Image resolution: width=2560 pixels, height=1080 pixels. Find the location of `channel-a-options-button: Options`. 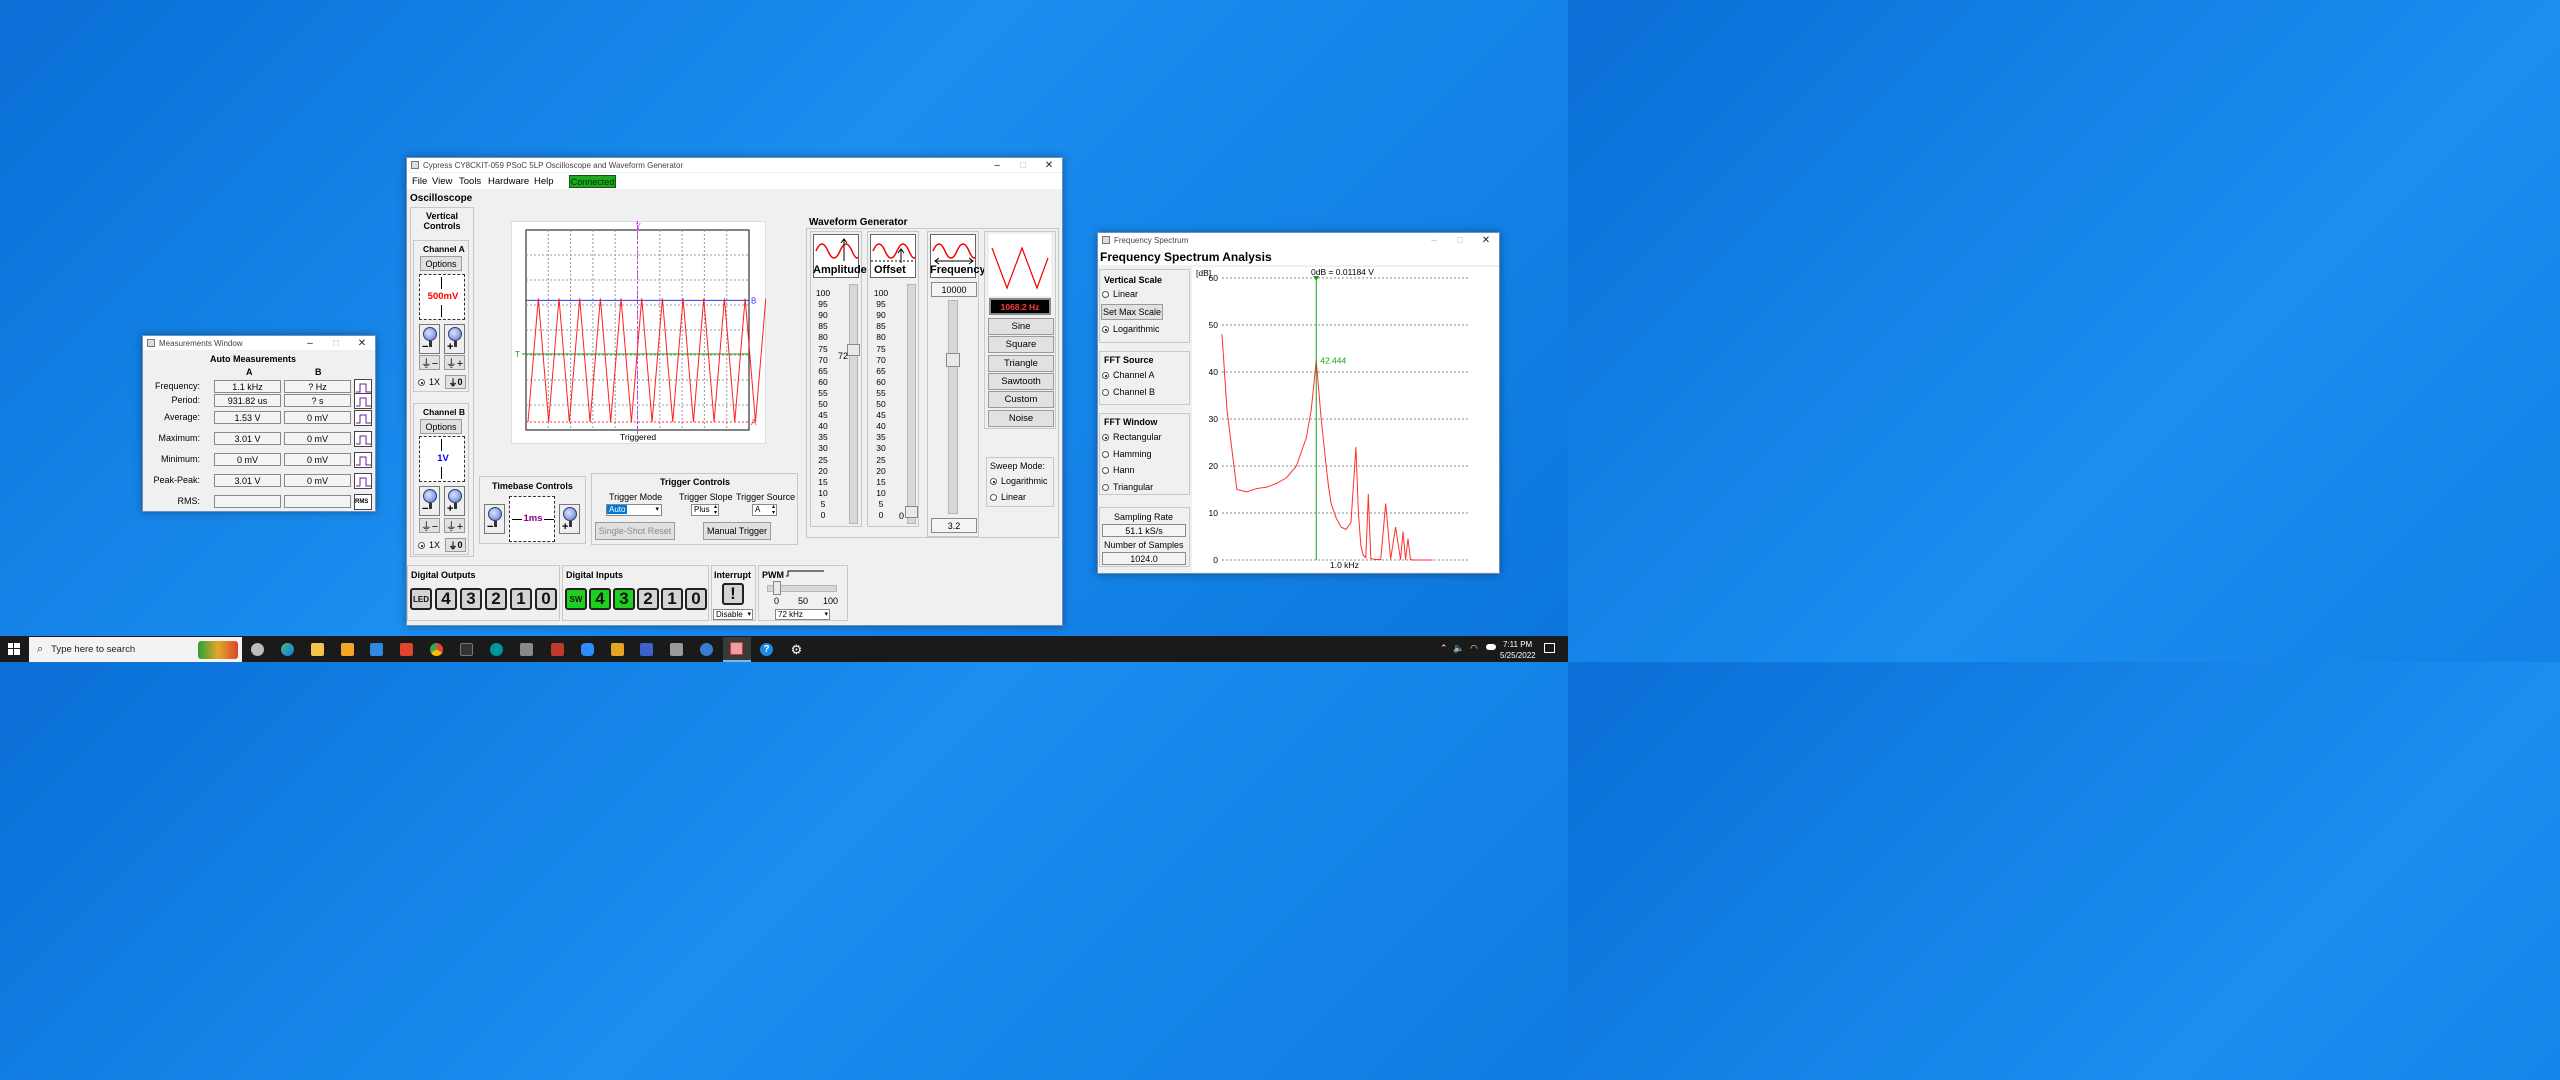

channel-a-options-button: Options is located at coordinates (441, 263).